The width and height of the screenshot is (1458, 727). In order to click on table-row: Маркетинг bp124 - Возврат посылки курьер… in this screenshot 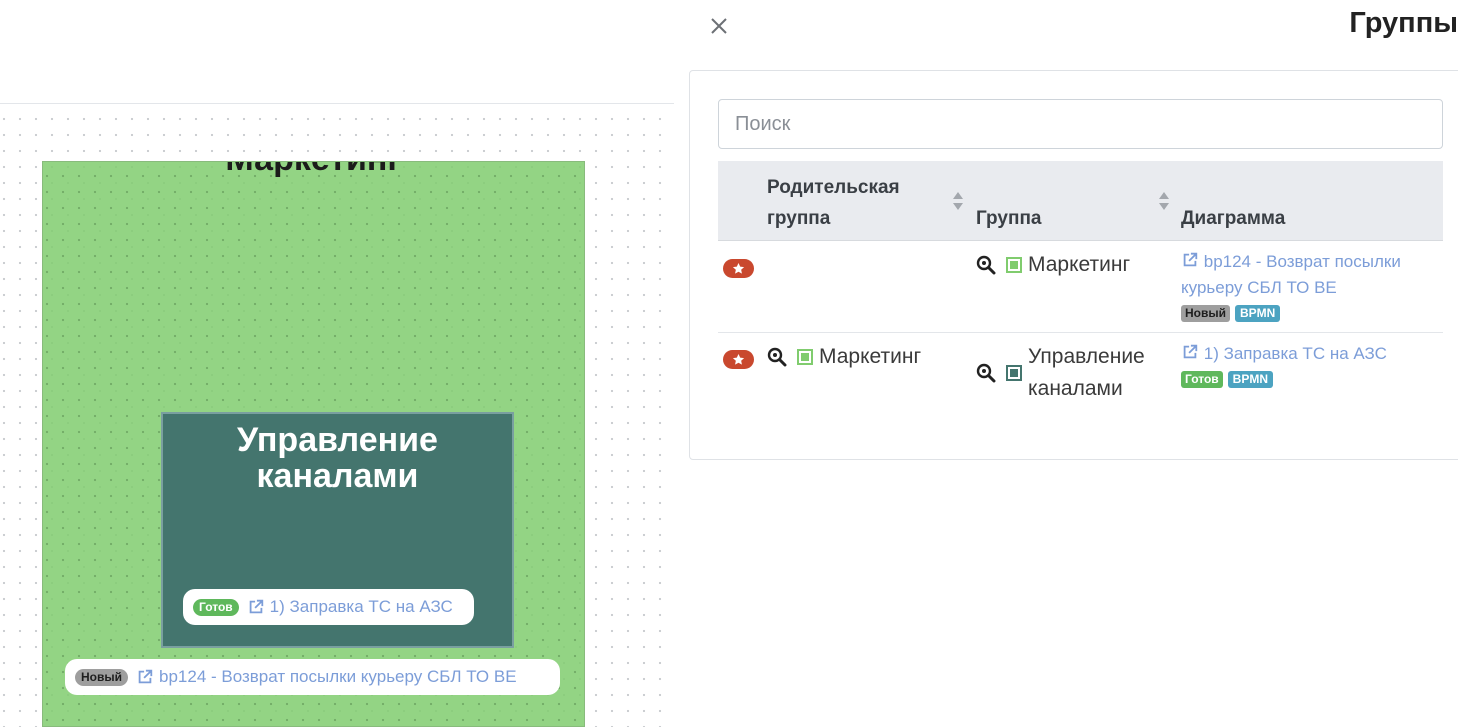, I will do `click(1080, 287)`.